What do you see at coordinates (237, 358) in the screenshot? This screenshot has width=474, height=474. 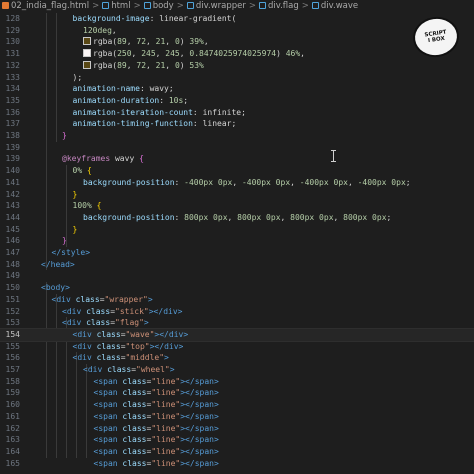 I see `code-line: 156 <div class="middle">` at bounding box center [237, 358].